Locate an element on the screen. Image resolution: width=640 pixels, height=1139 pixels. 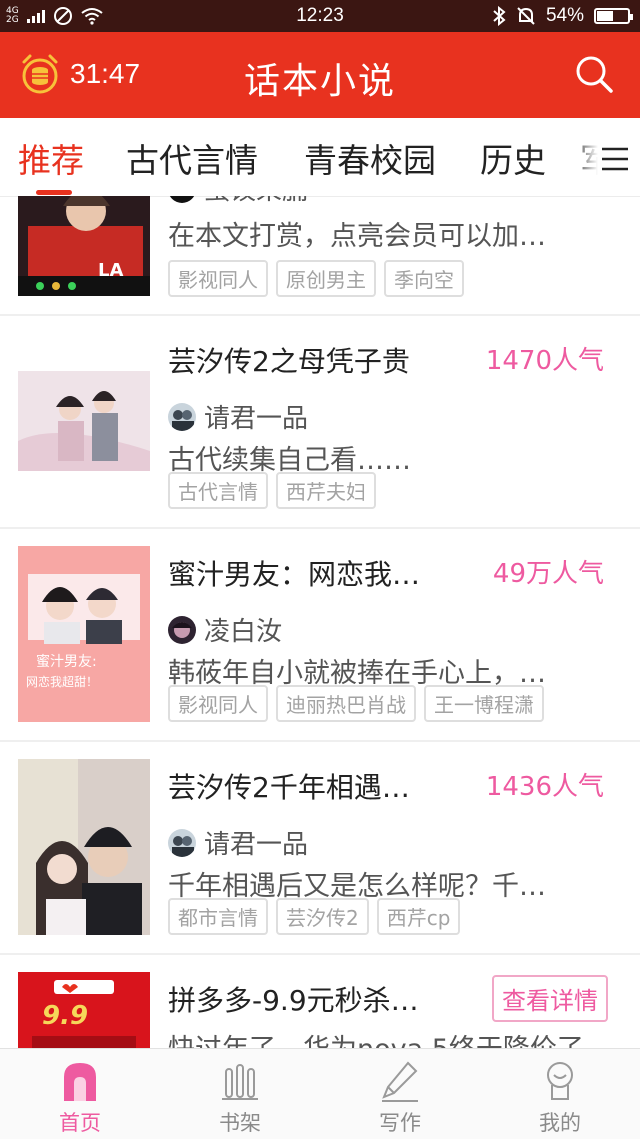
category-tabs: 推荐 古代言情 青春校园 历史 军 is located at coordinates (320, 157).